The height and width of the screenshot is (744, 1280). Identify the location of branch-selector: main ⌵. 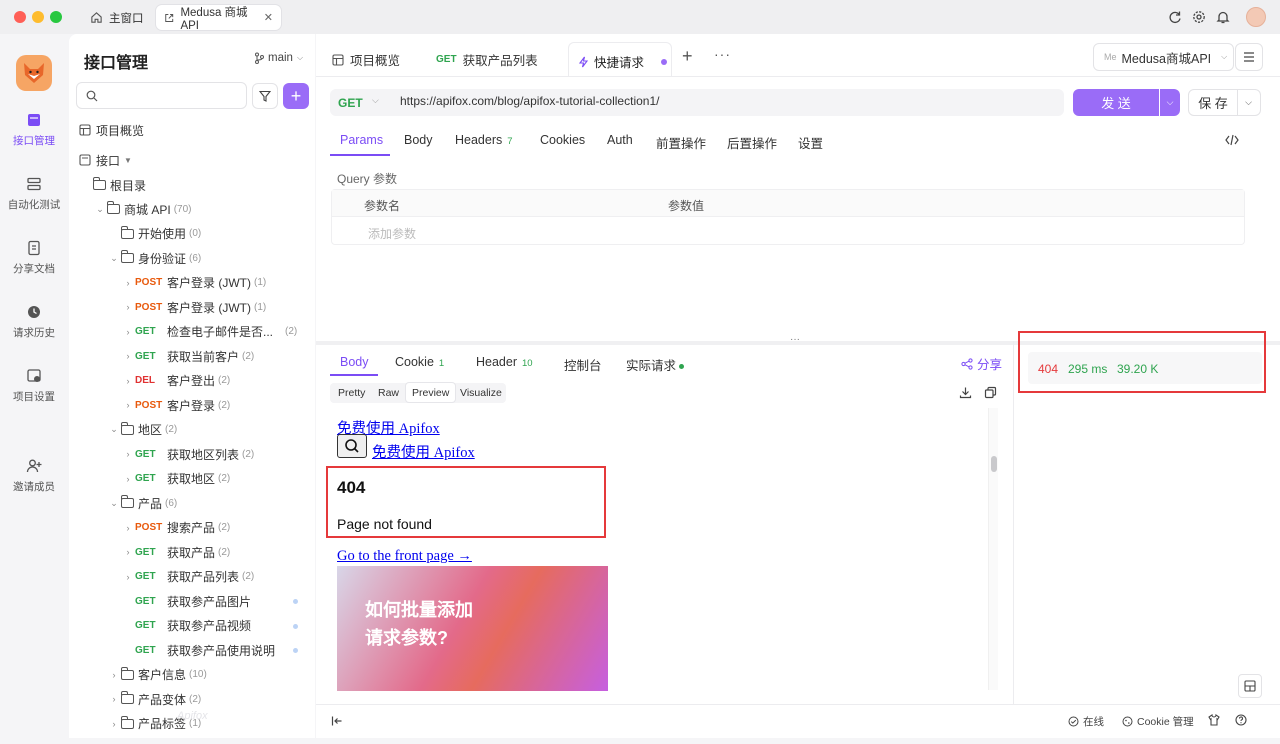
(278, 58).